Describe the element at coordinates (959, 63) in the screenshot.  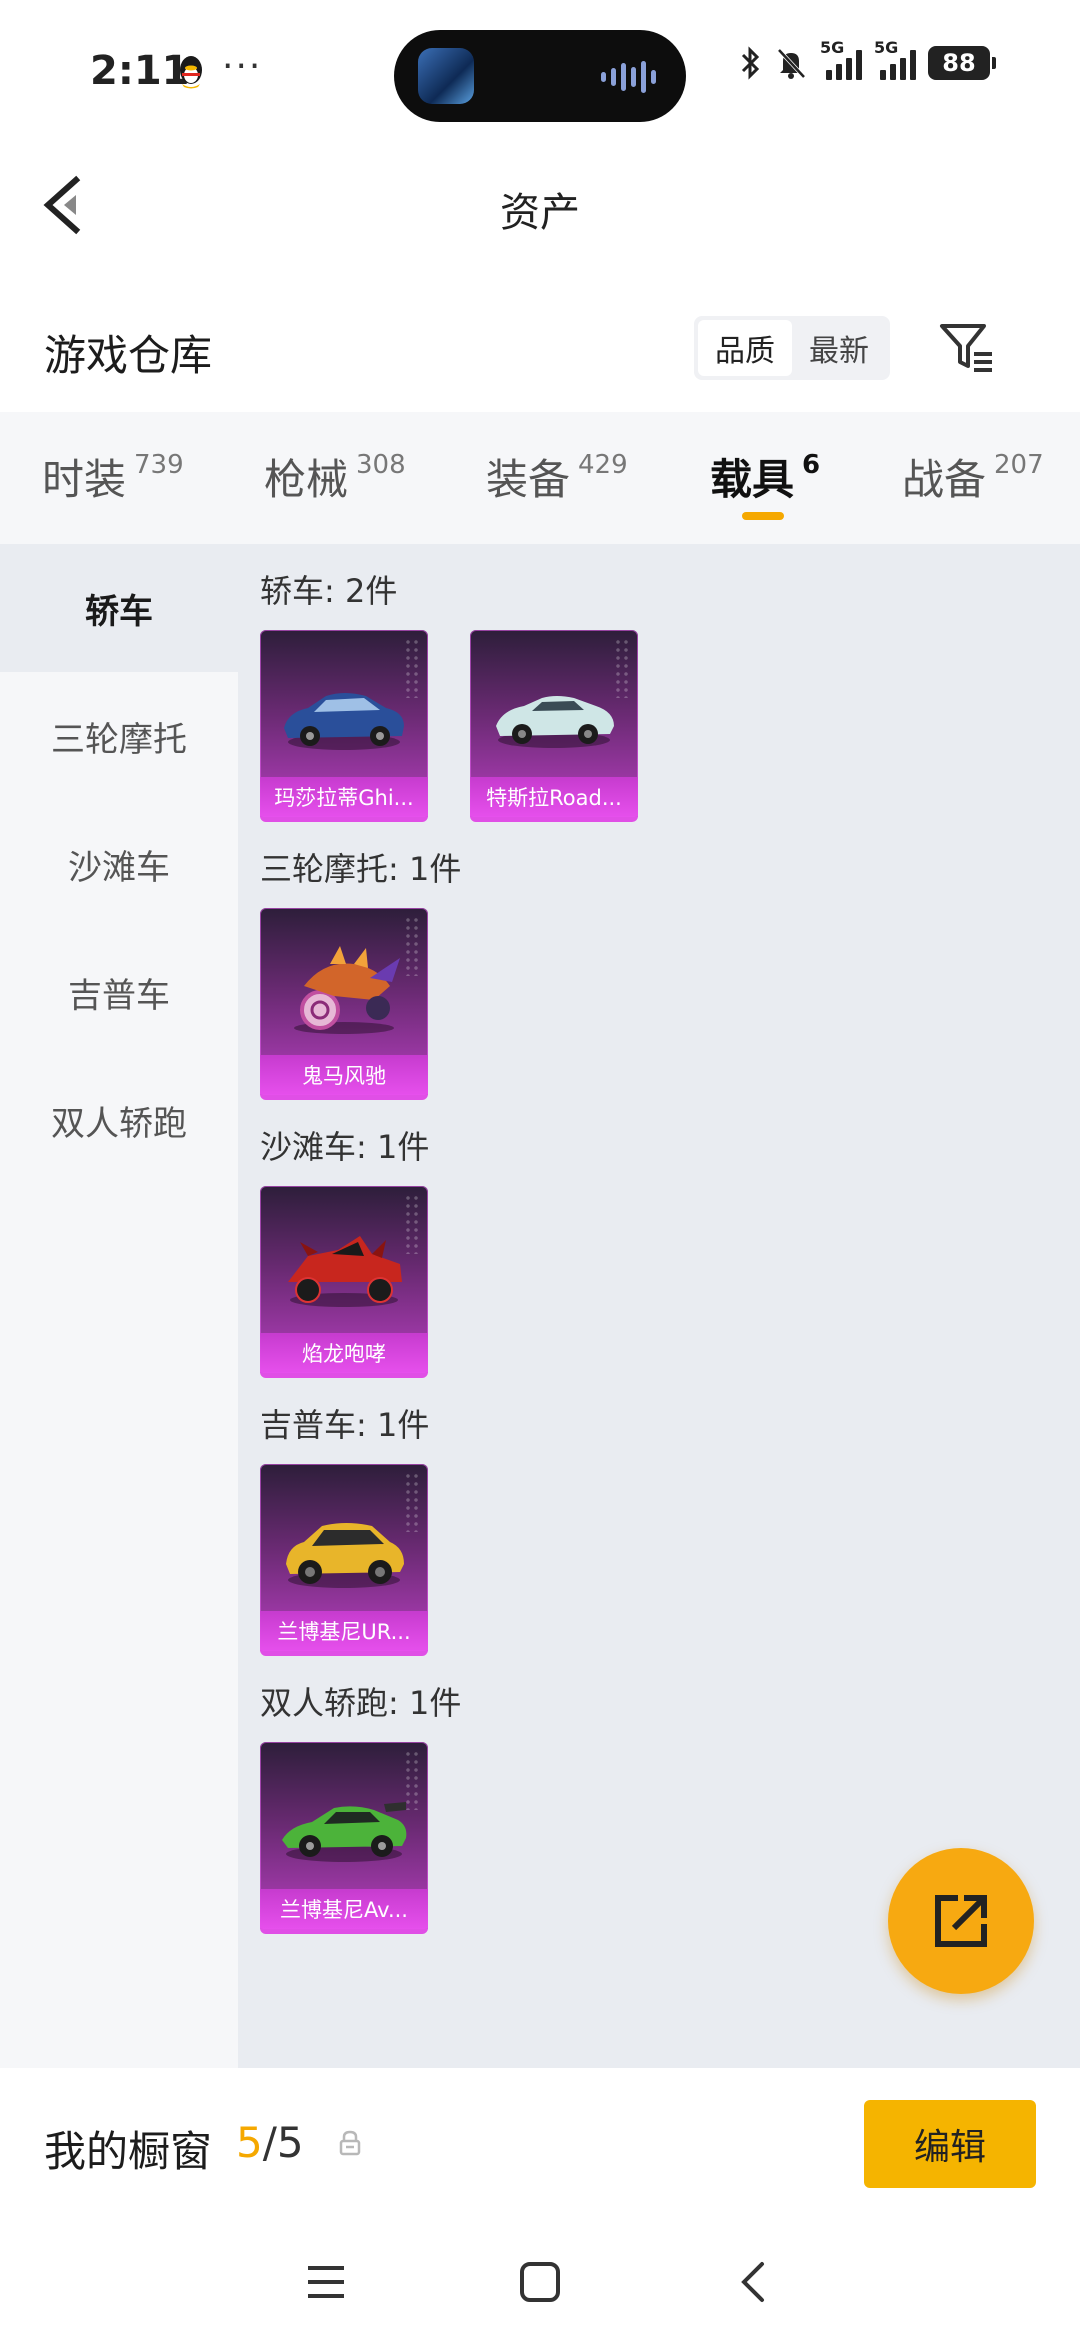
I see `battery-level: 88` at that location.